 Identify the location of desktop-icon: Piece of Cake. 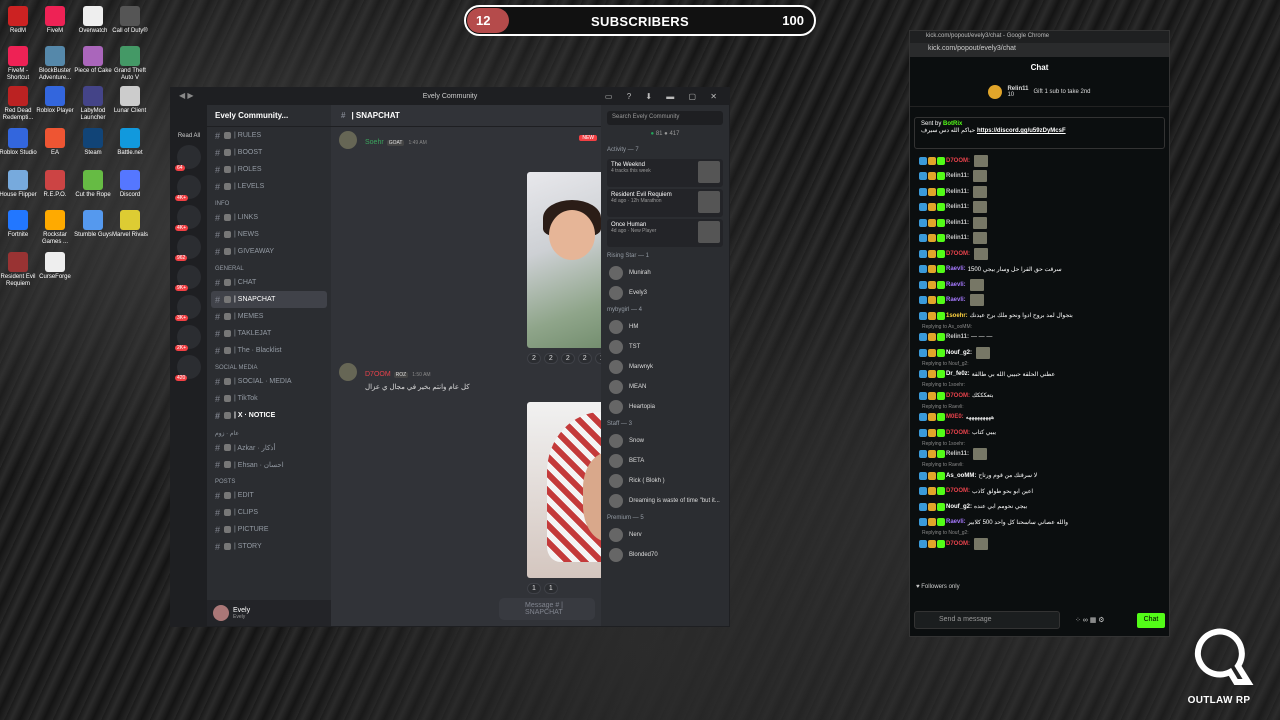
(93, 60).